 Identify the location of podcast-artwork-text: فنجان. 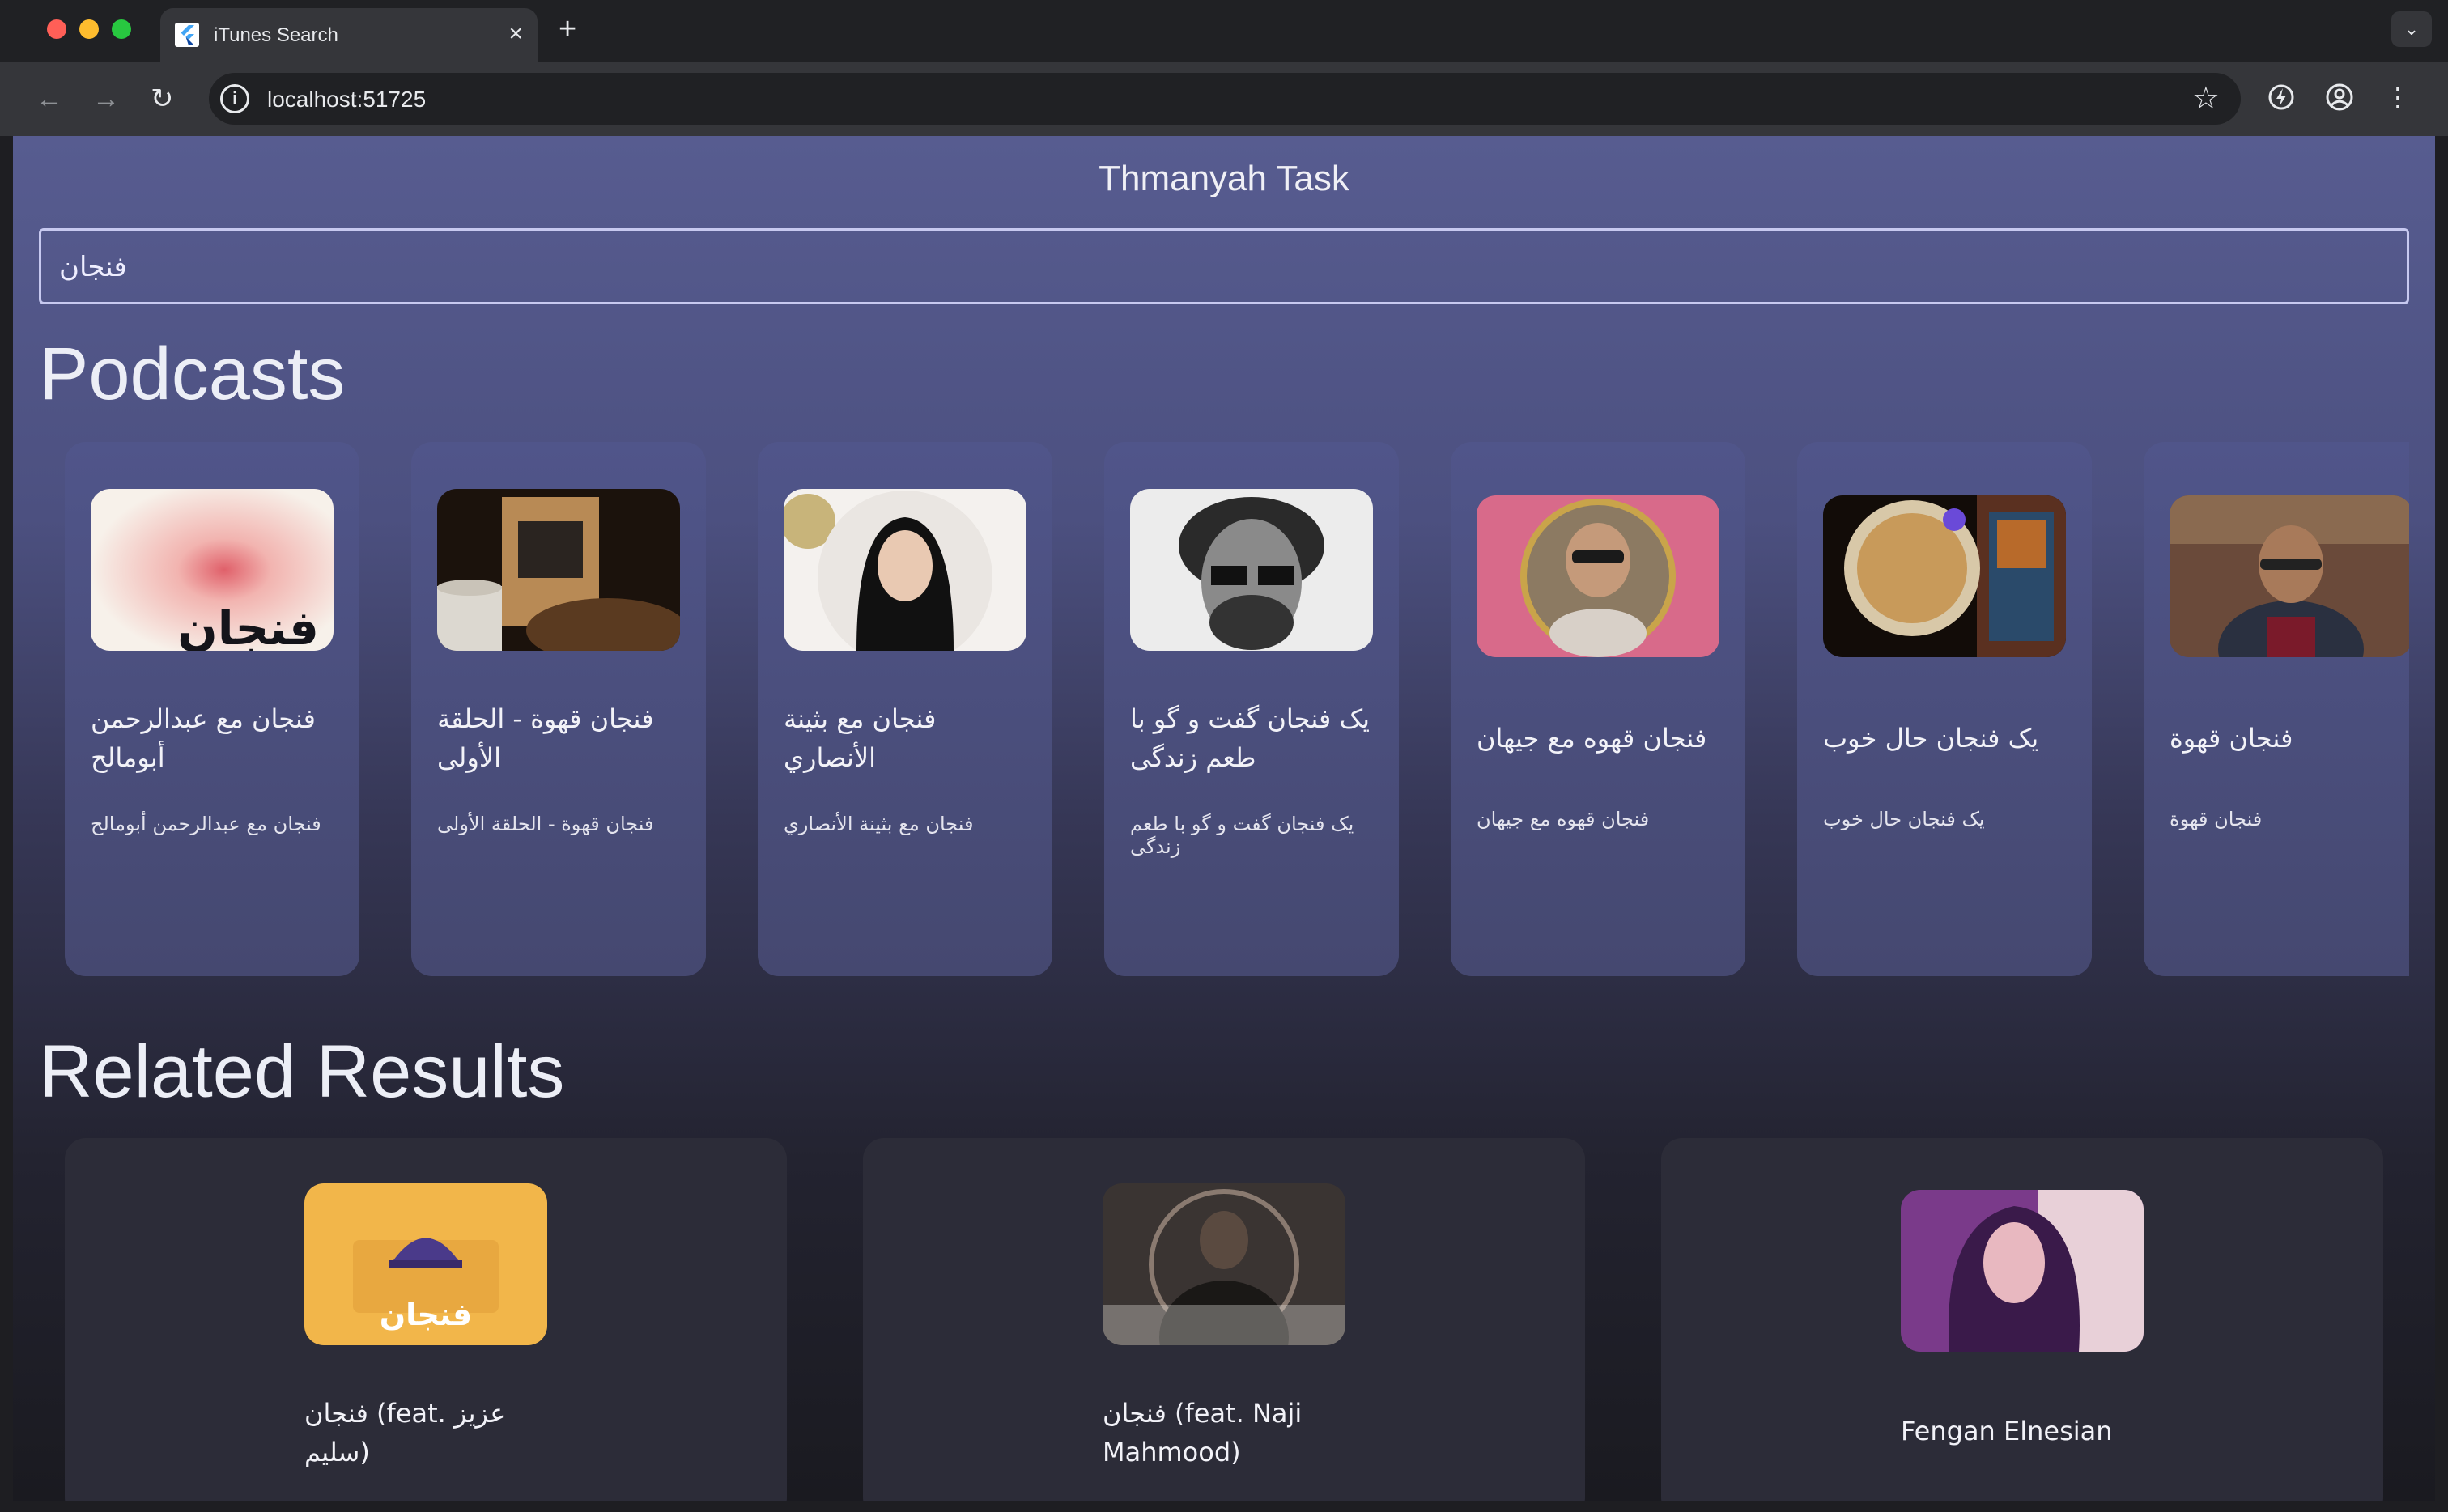
(248, 626).